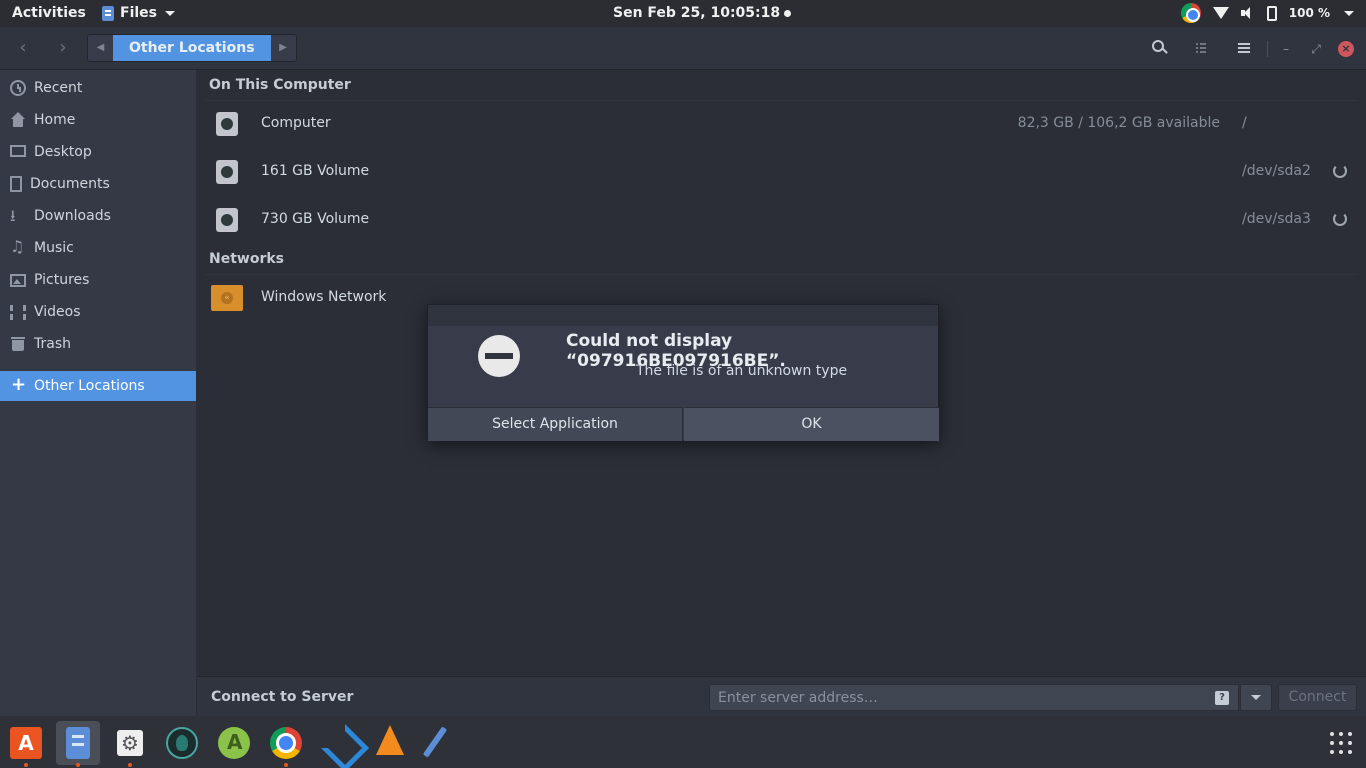 The height and width of the screenshot is (768, 1366). What do you see at coordinates (1190, 13) in the screenshot?
I see `chrome-tray-icon` at bounding box center [1190, 13].